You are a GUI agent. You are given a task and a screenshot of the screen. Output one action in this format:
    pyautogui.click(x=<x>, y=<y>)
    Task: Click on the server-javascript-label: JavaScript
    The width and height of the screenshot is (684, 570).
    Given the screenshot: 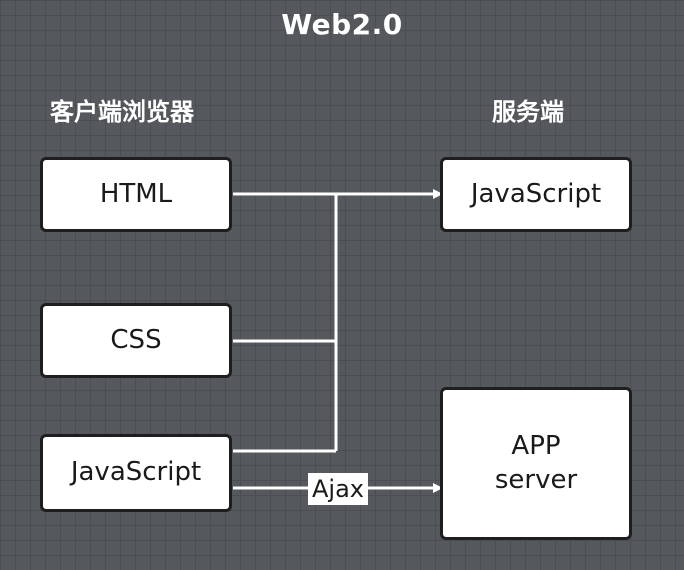 What is the action you would take?
    pyautogui.click(x=536, y=193)
    